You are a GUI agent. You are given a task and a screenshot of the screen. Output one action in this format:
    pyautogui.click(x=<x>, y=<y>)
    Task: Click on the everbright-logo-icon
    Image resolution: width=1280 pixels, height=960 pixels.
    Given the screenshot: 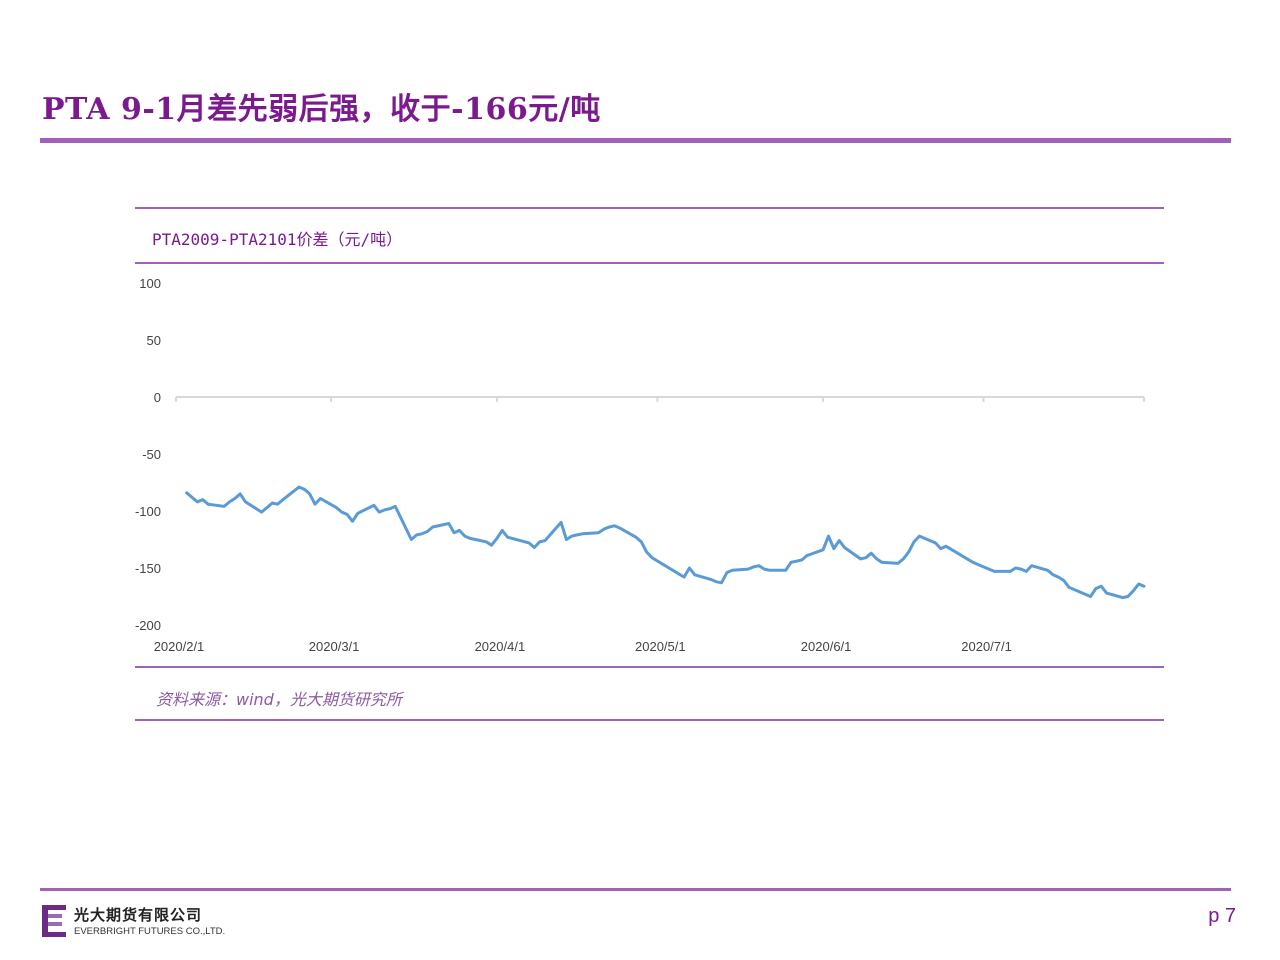 What is the action you would take?
    pyautogui.click(x=54, y=920)
    